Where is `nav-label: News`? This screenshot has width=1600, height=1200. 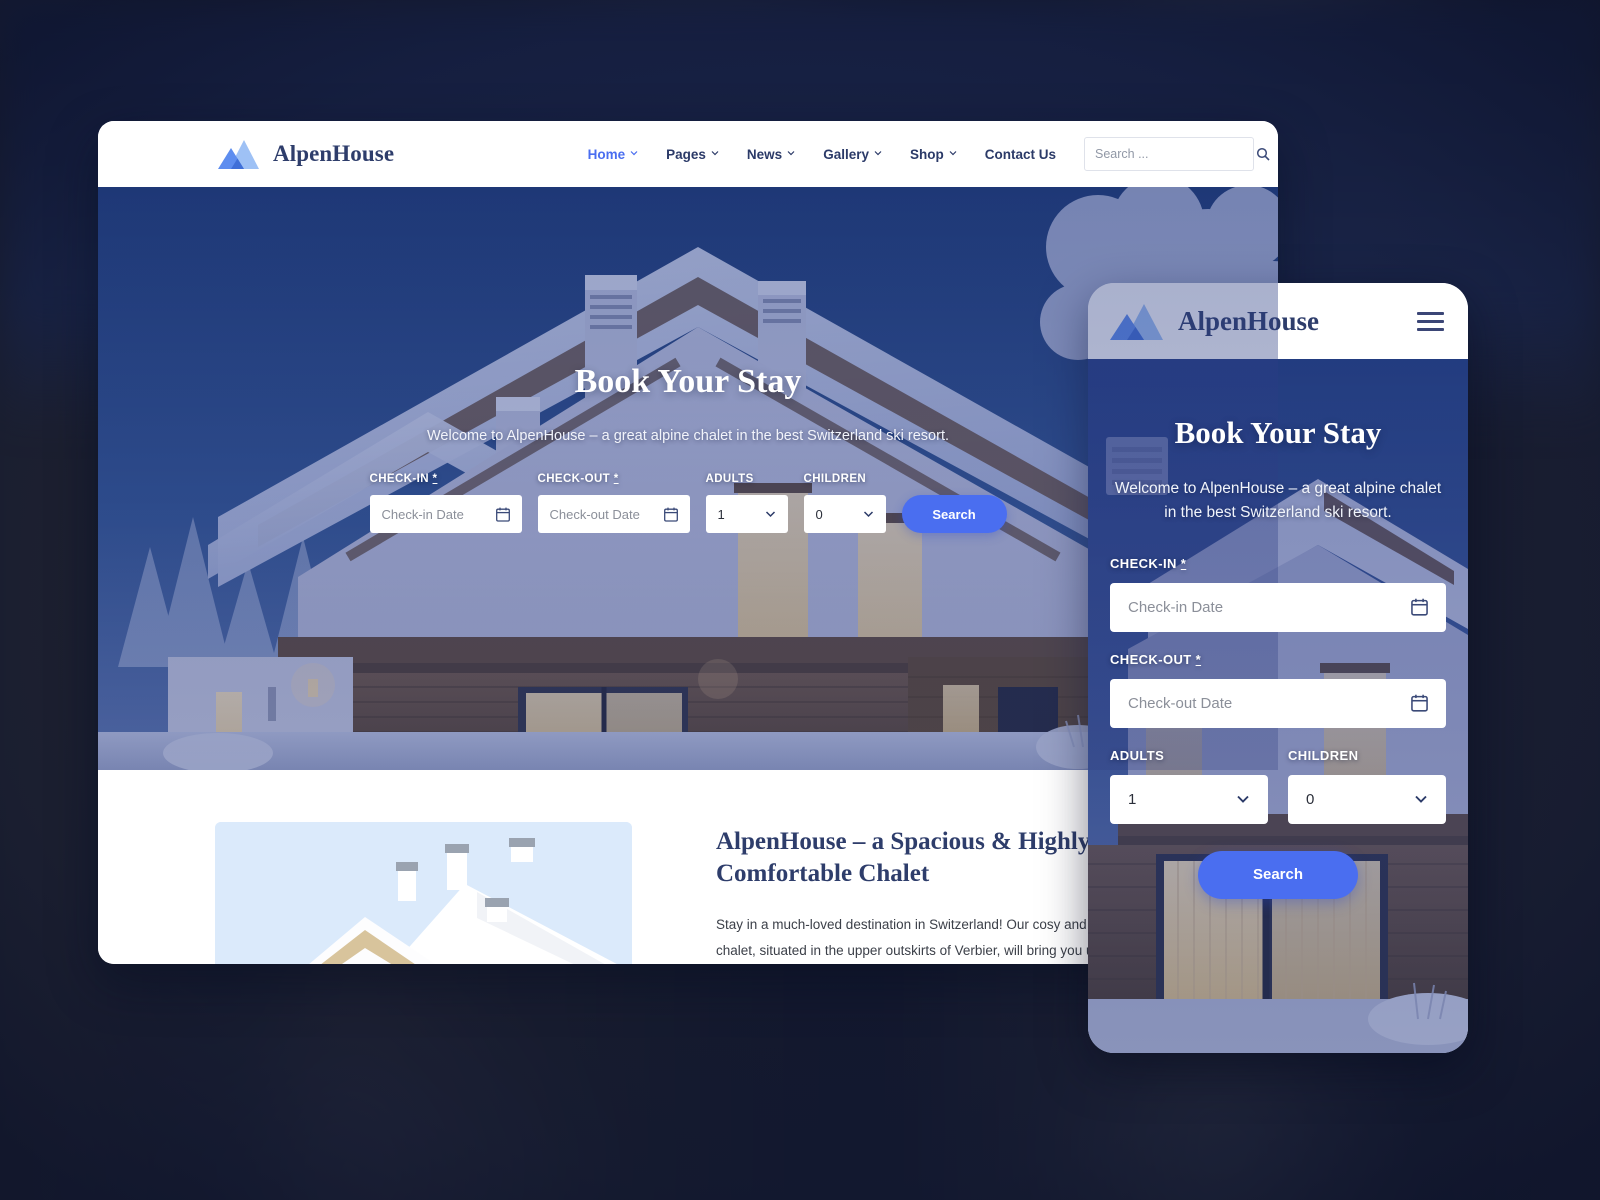 nav-label: News is located at coordinates (764, 154).